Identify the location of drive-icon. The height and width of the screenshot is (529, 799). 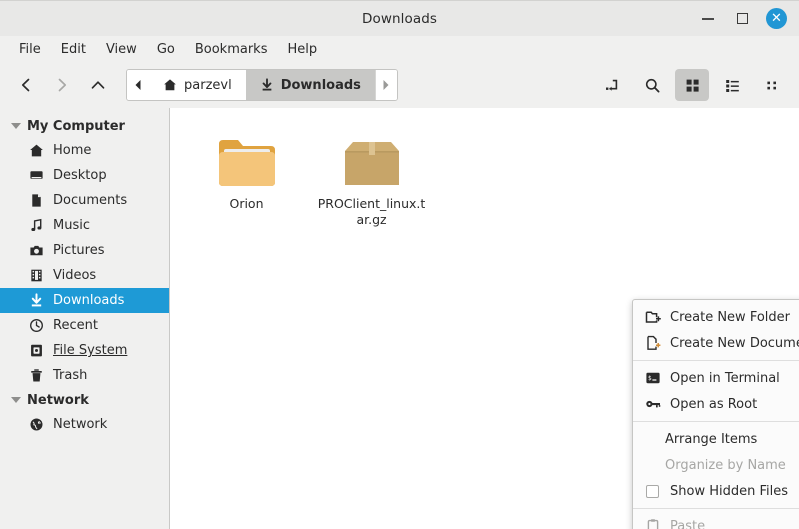
(36, 351).